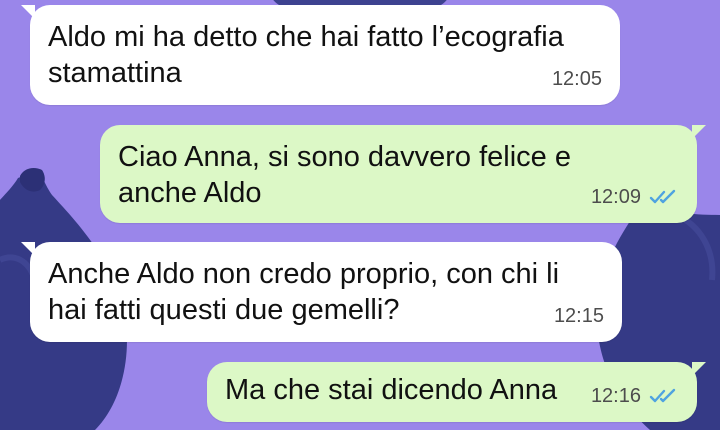 Image resolution: width=720 pixels, height=430 pixels. I want to click on message-time: 12:16, so click(615, 396).